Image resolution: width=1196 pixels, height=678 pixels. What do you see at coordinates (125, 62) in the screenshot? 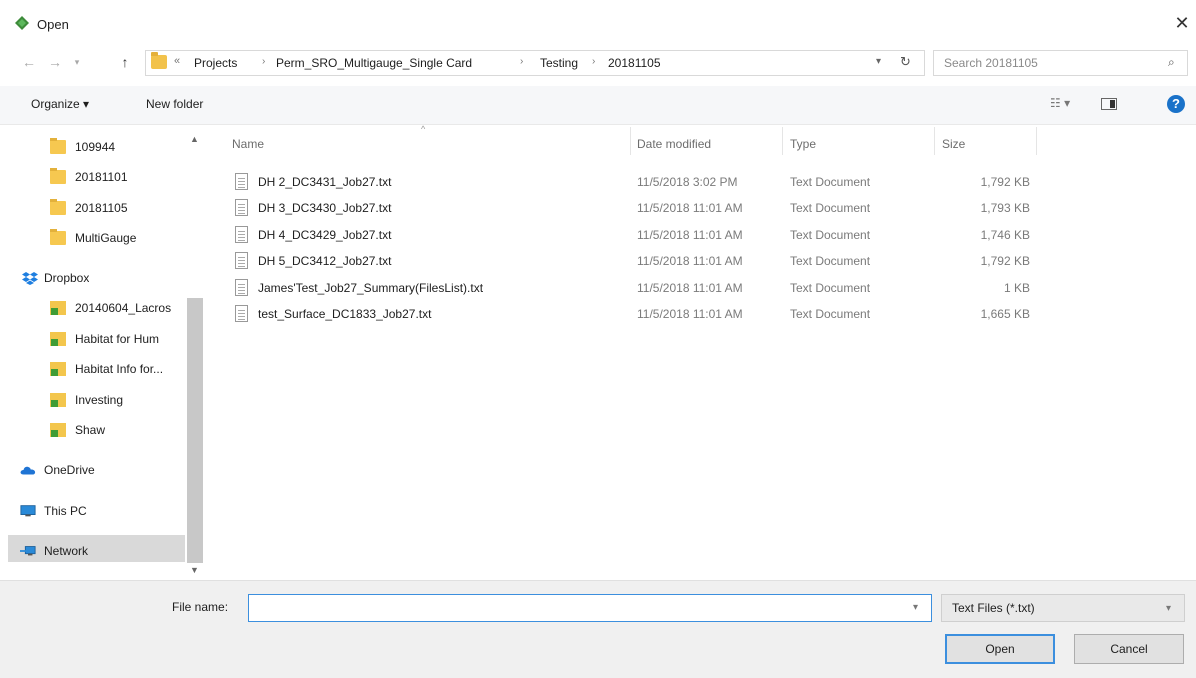
I see `up-arrow-icon: ↑` at bounding box center [125, 62].